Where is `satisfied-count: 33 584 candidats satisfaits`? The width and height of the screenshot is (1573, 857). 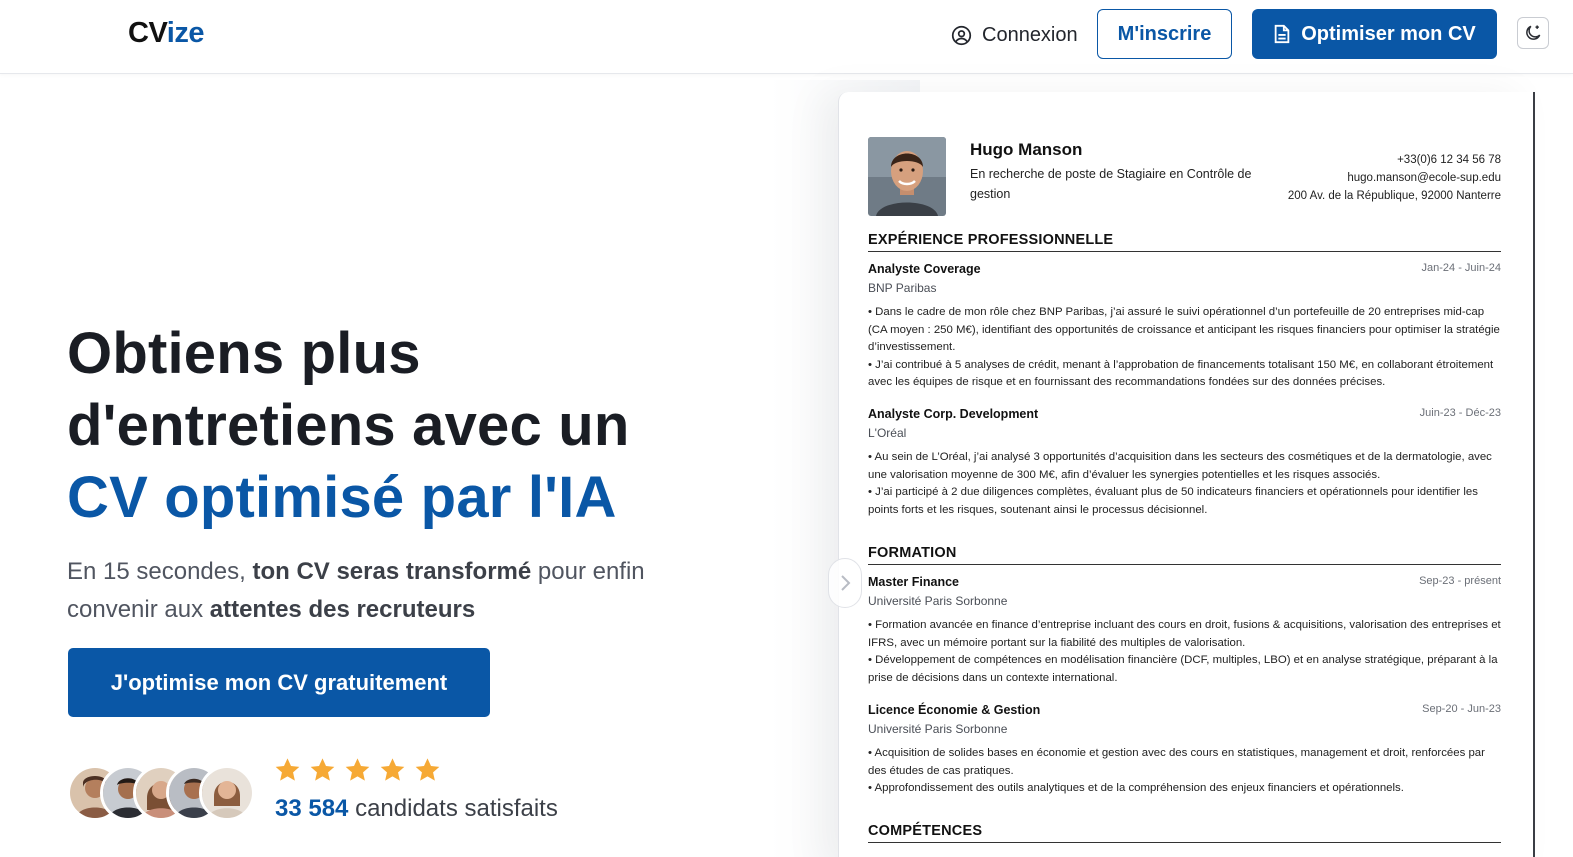
satisfied-count: 33 584 candidats satisfaits is located at coordinates (416, 809).